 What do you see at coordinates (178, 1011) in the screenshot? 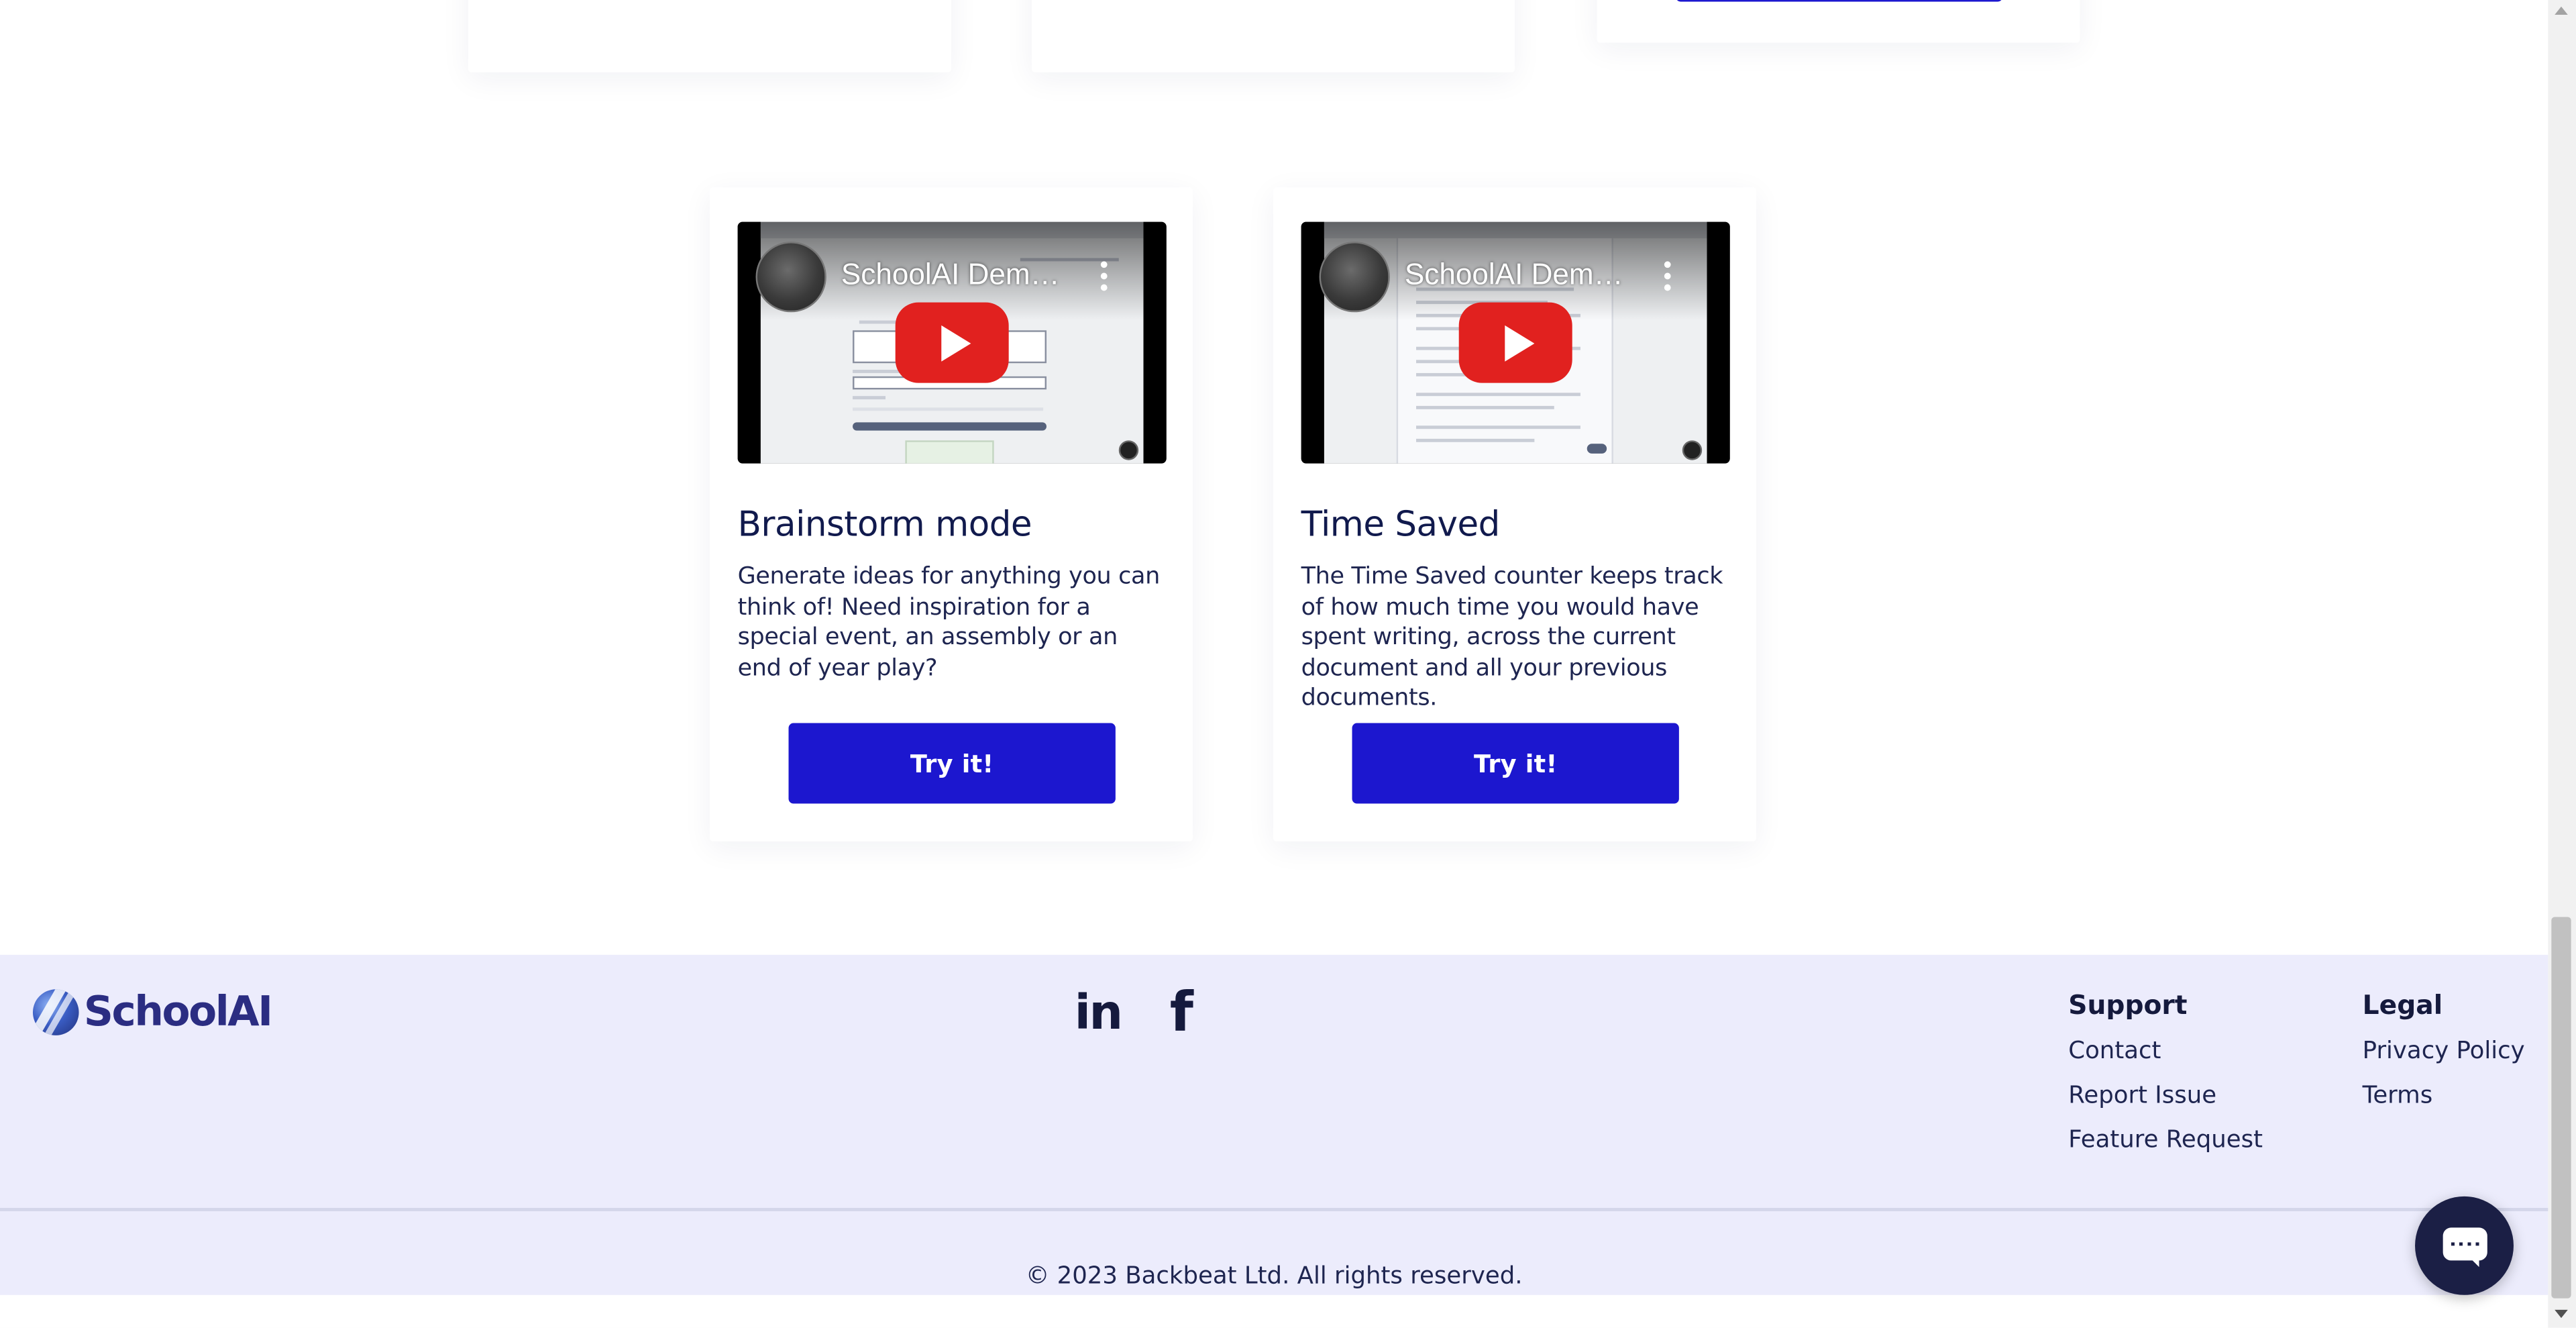
I see `logo-text: SchoolAI` at bounding box center [178, 1011].